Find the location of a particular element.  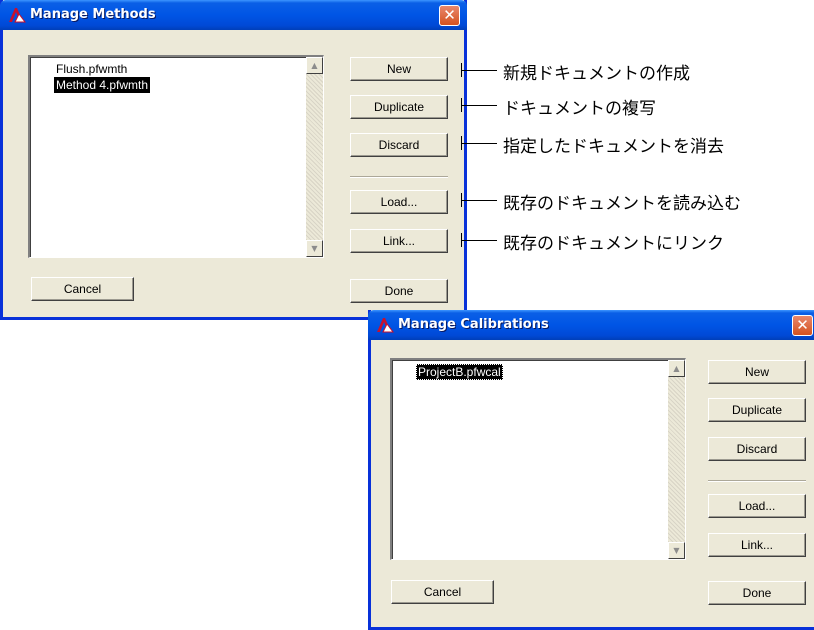

calibrations-separator is located at coordinates (757, 481).